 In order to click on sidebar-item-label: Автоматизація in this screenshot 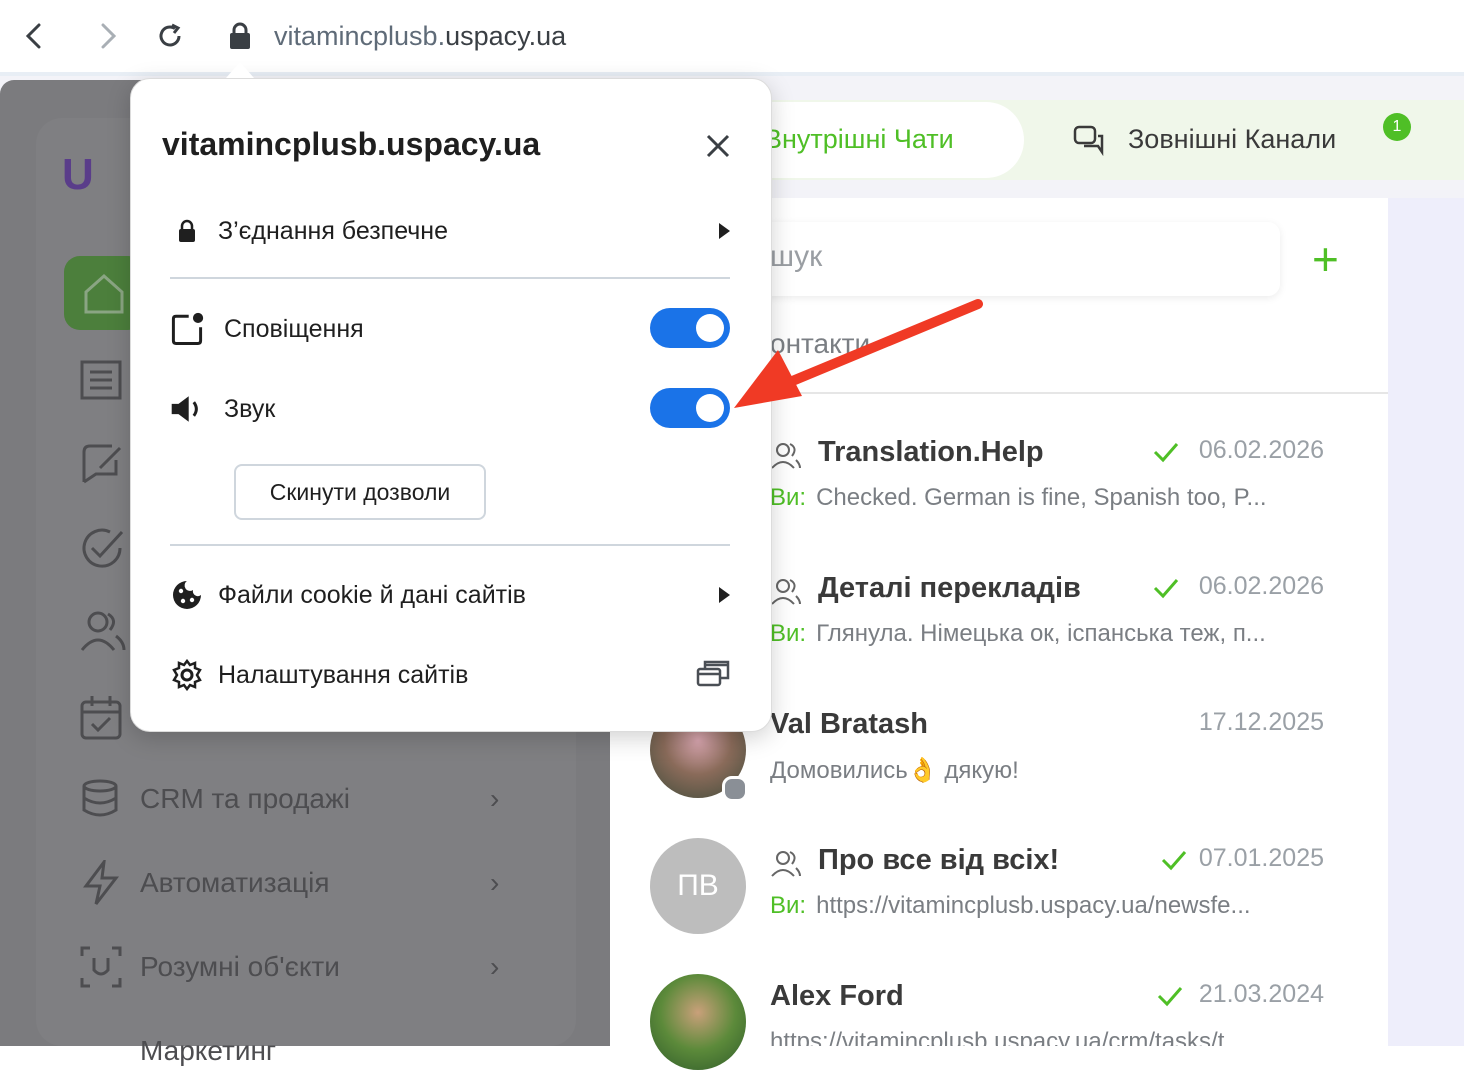, I will do `click(235, 882)`.